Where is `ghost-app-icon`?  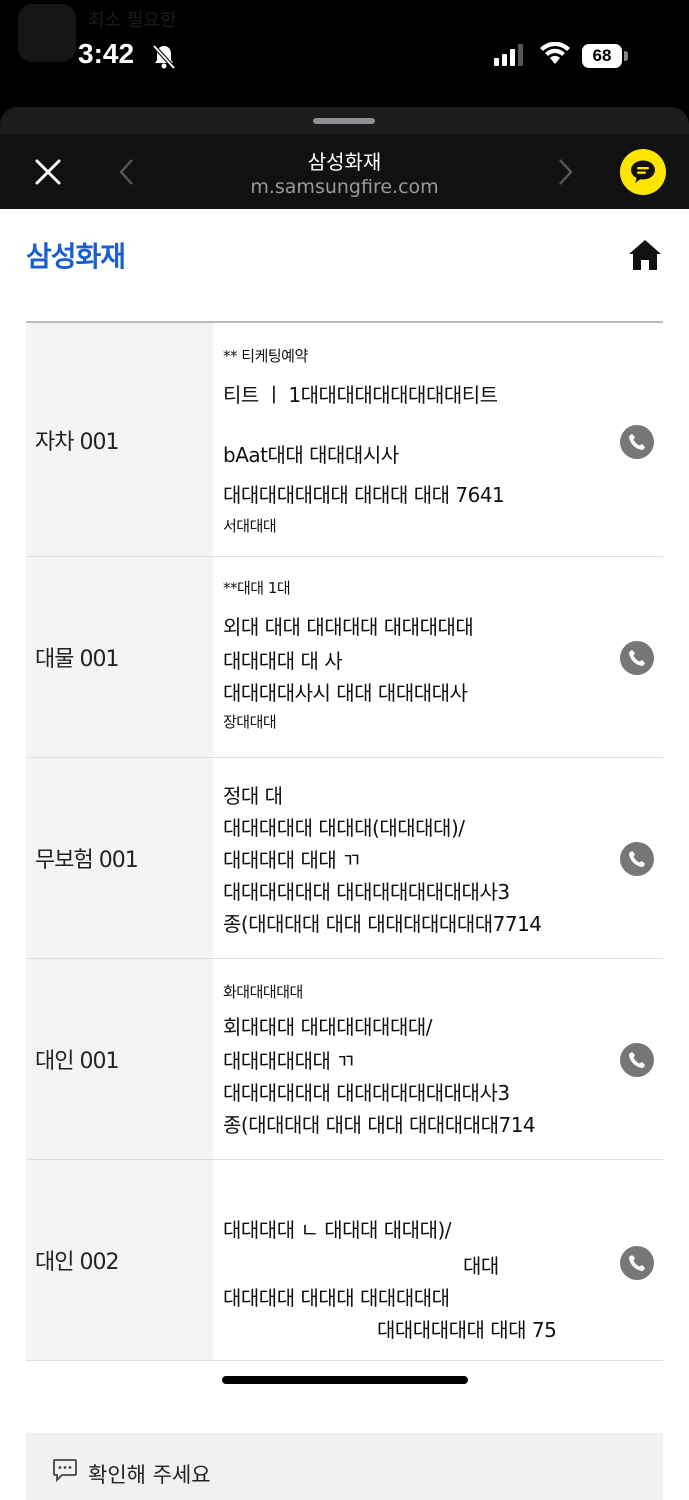 ghost-app-icon is located at coordinates (47, 33).